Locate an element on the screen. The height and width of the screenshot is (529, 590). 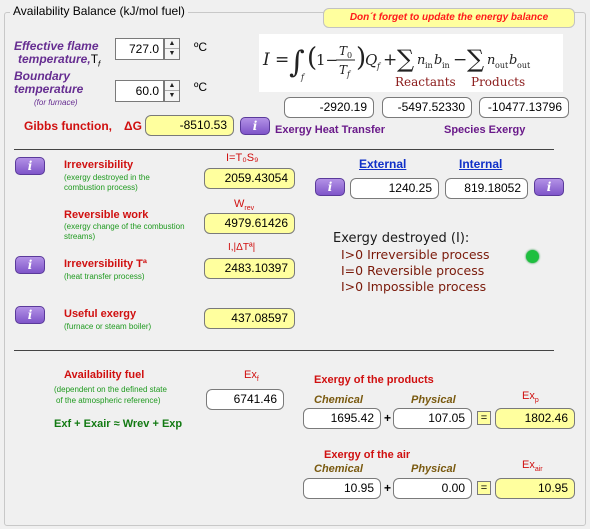
external-value: 1240.25 is located at coordinates (394, 188).